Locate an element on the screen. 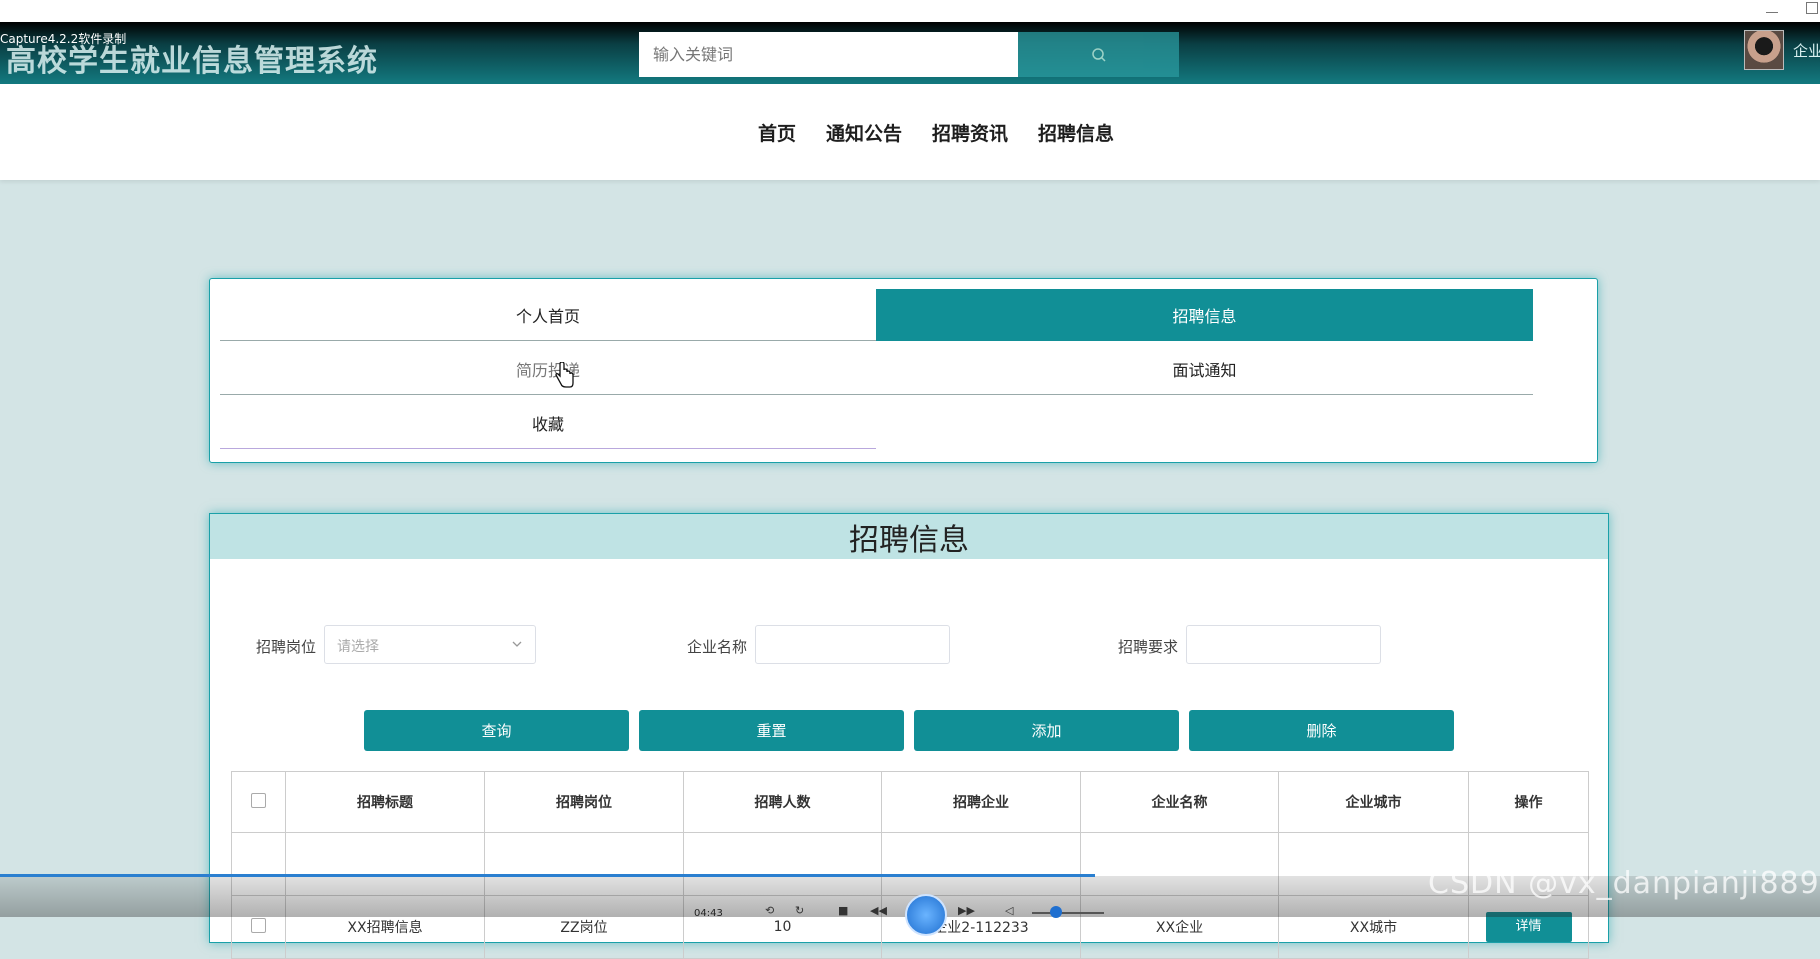  site-header: 高校学生就业信息管理系统 企业 is located at coordinates (910, 53).